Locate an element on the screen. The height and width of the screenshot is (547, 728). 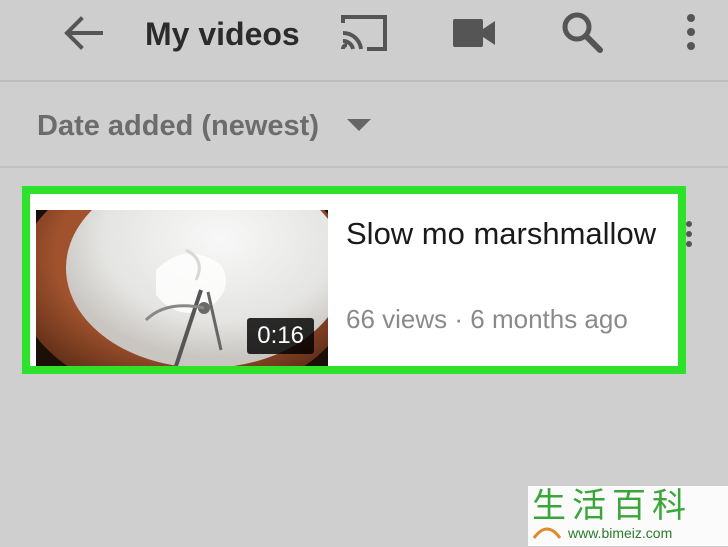
video-thumbnail: 0:16 is located at coordinates (182, 288).